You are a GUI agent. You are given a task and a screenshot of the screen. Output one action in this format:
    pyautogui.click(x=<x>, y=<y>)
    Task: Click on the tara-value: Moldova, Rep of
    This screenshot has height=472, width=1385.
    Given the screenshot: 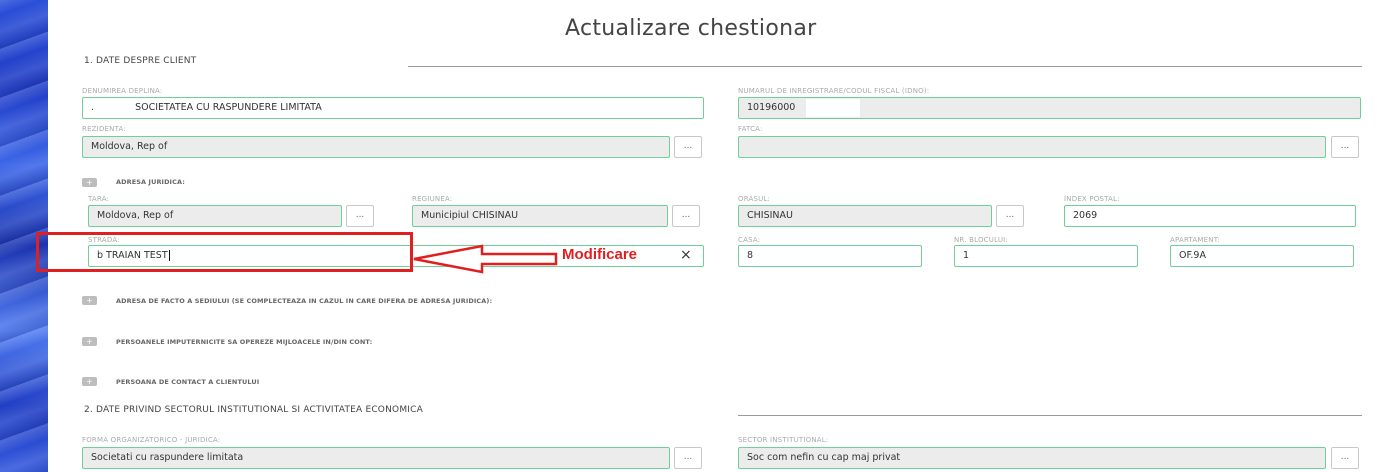 What is the action you would take?
    pyautogui.click(x=135, y=215)
    